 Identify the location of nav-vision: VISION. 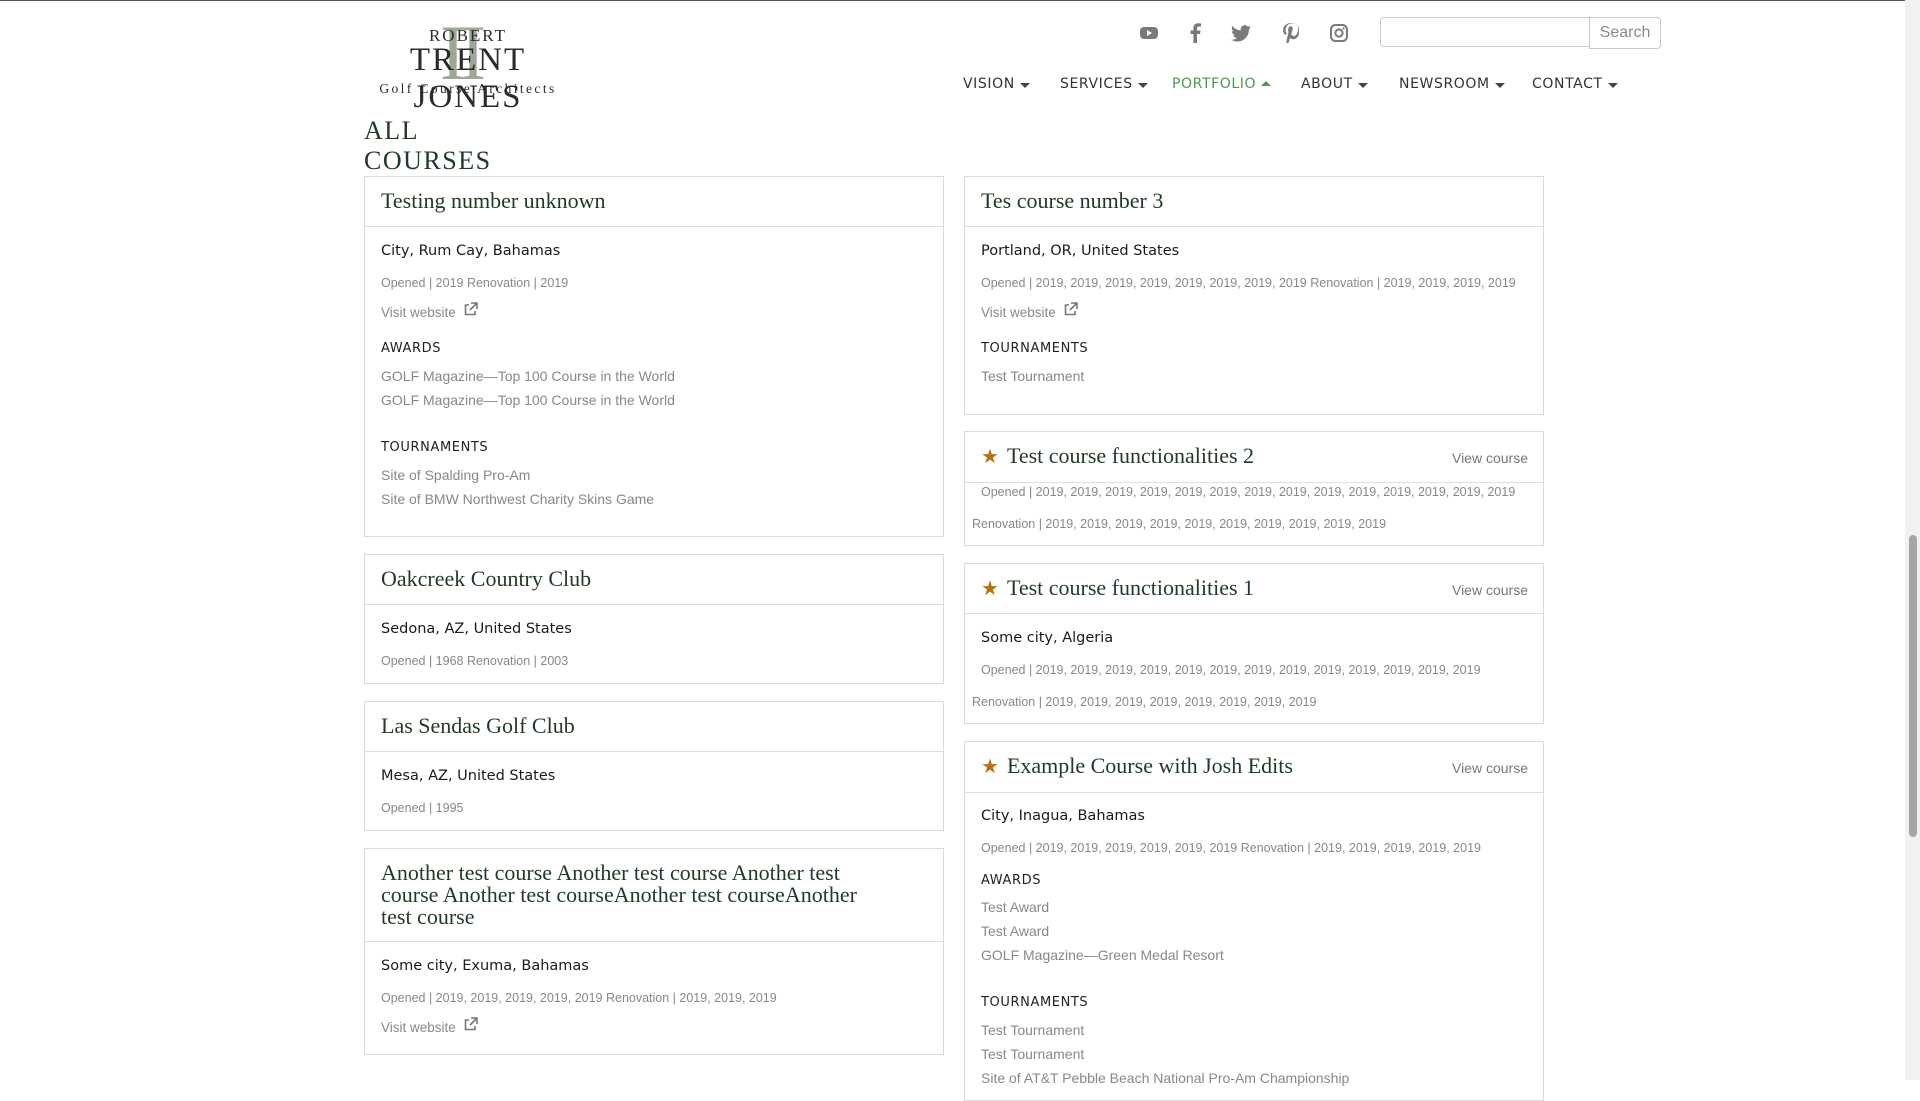
(996, 84).